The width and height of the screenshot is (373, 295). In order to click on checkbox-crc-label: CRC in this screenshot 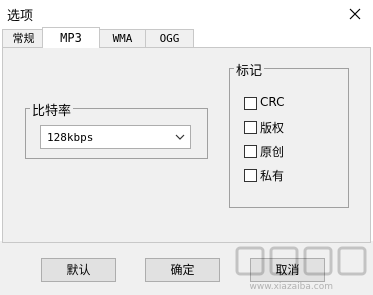, I will do `click(272, 102)`.